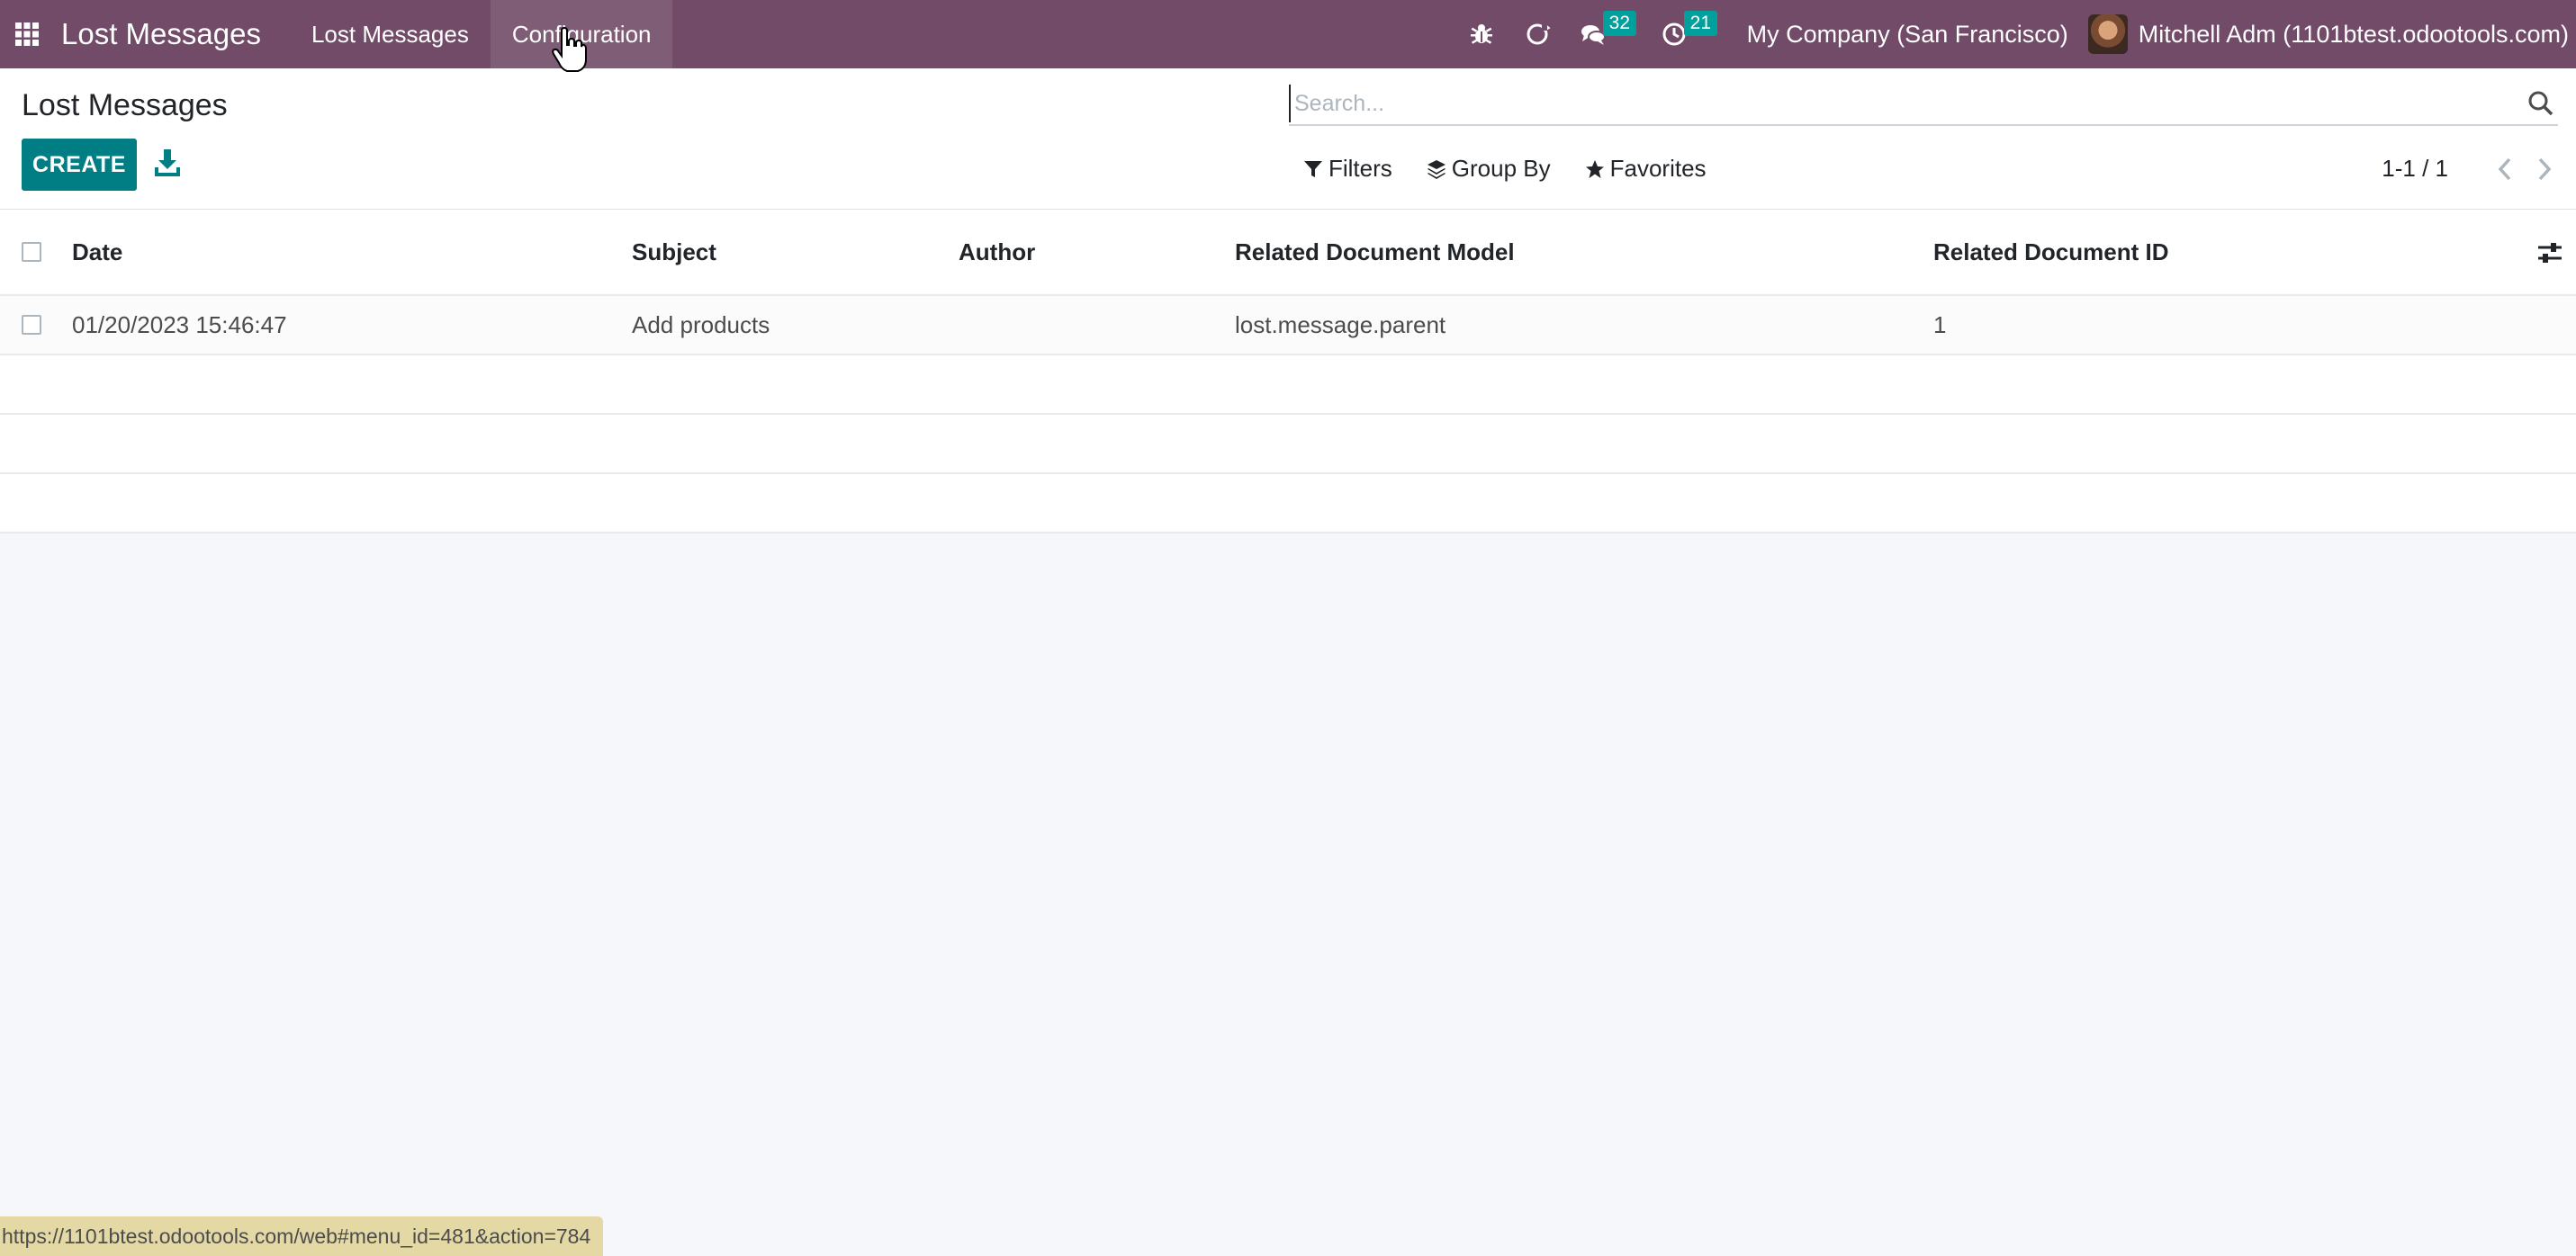 The width and height of the screenshot is (2576, 1256). I want to click on messages-count-badge: 32, so click(1619, 23).